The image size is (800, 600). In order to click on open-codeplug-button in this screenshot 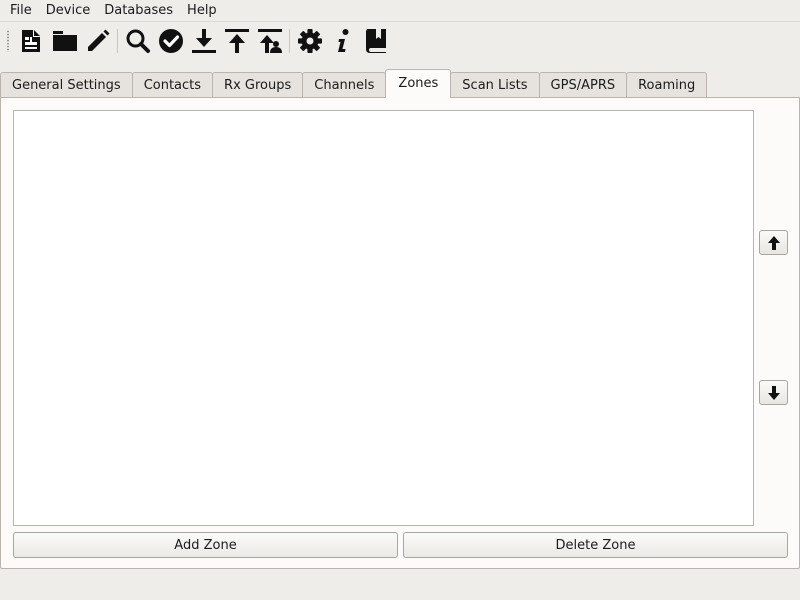, I will do `click(64, 41)`.